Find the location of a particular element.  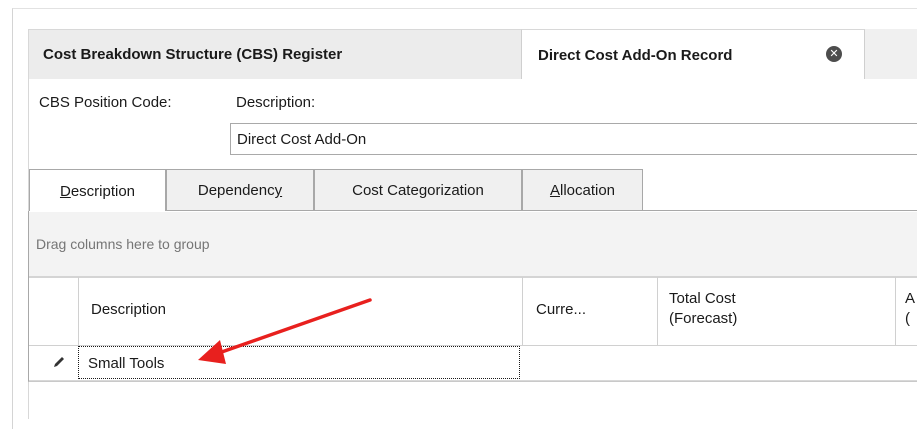

pencil-icon is located at coordinates (59, 362).